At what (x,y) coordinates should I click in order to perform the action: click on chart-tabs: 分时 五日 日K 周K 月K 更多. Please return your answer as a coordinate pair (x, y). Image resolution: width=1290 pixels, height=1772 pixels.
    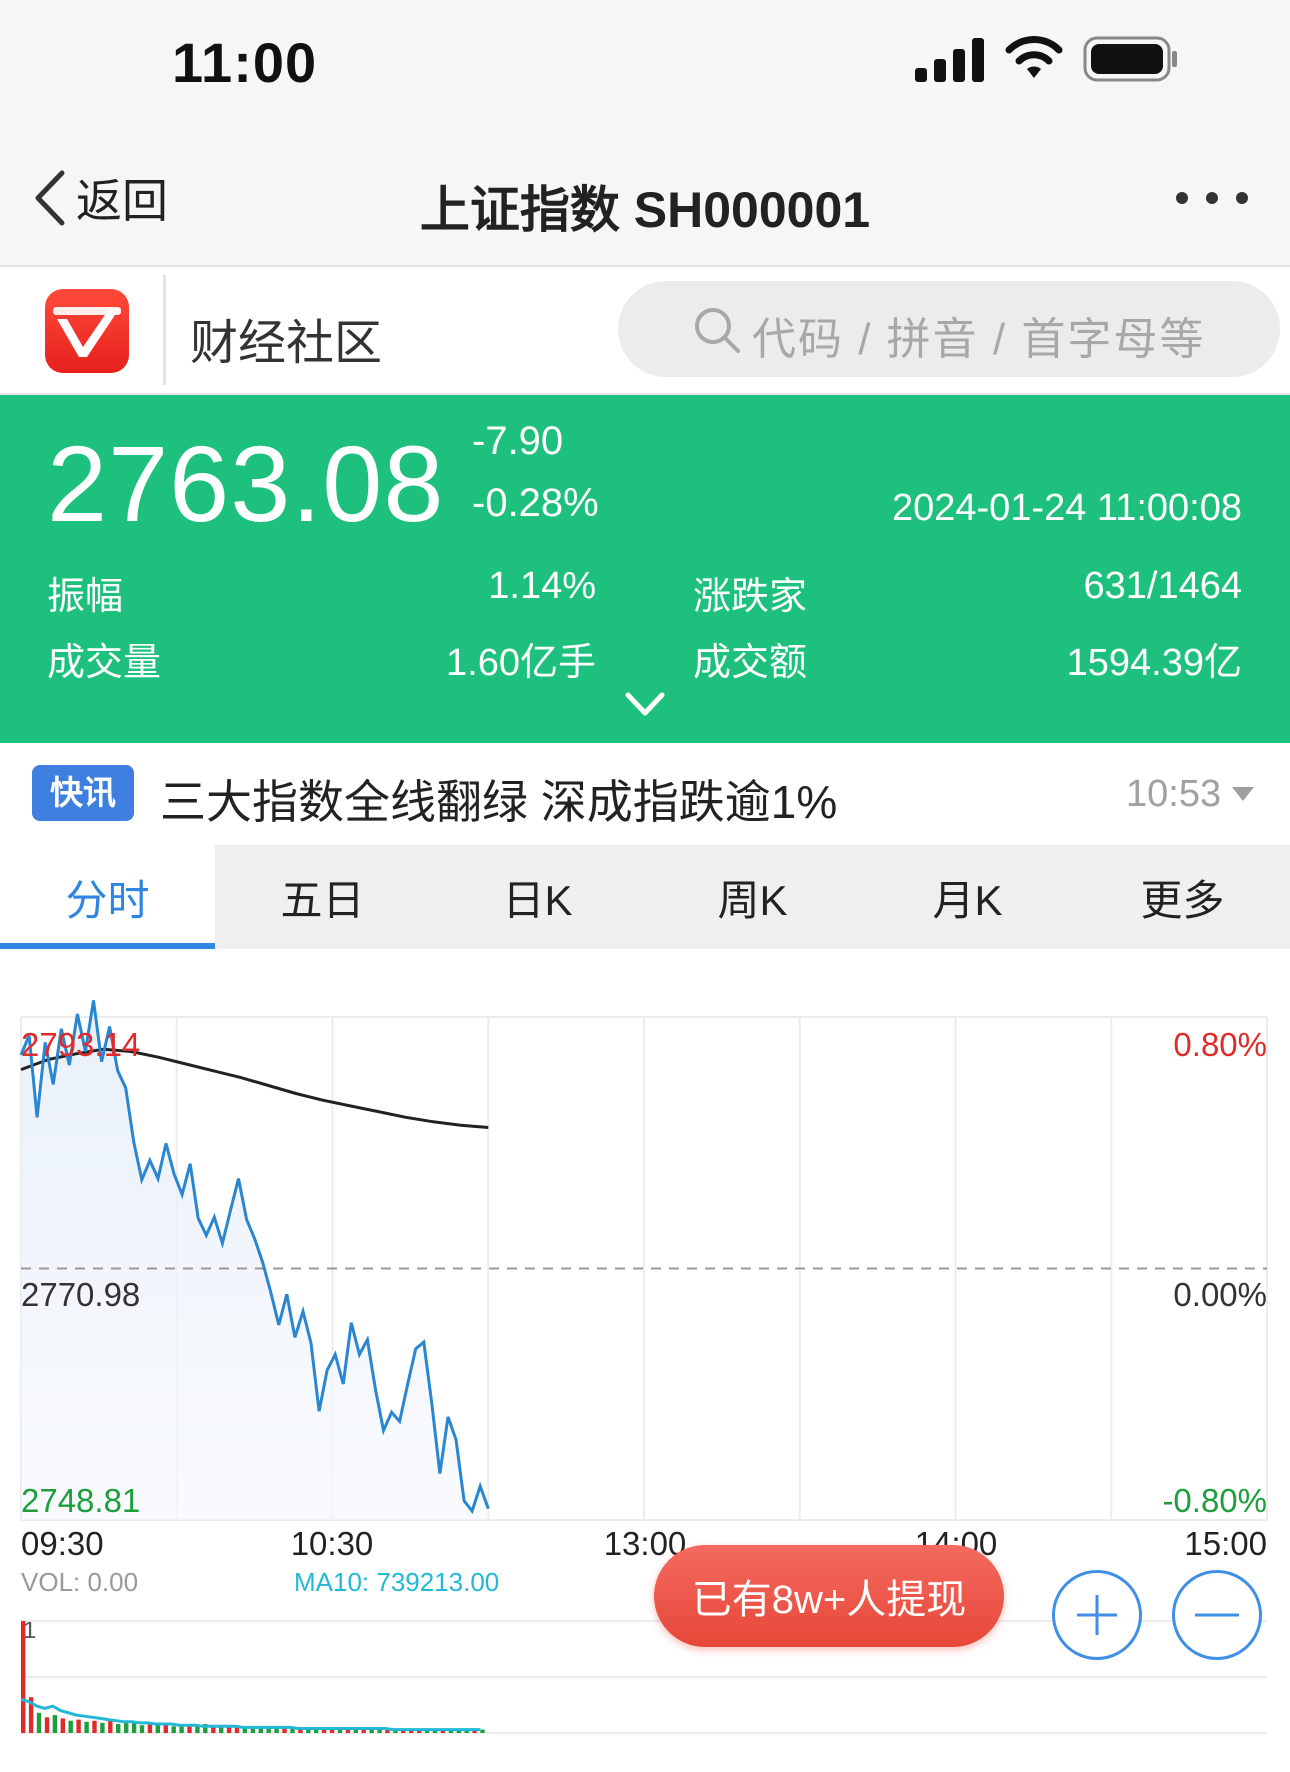
    Looking at the image, I should click on (645, 897).